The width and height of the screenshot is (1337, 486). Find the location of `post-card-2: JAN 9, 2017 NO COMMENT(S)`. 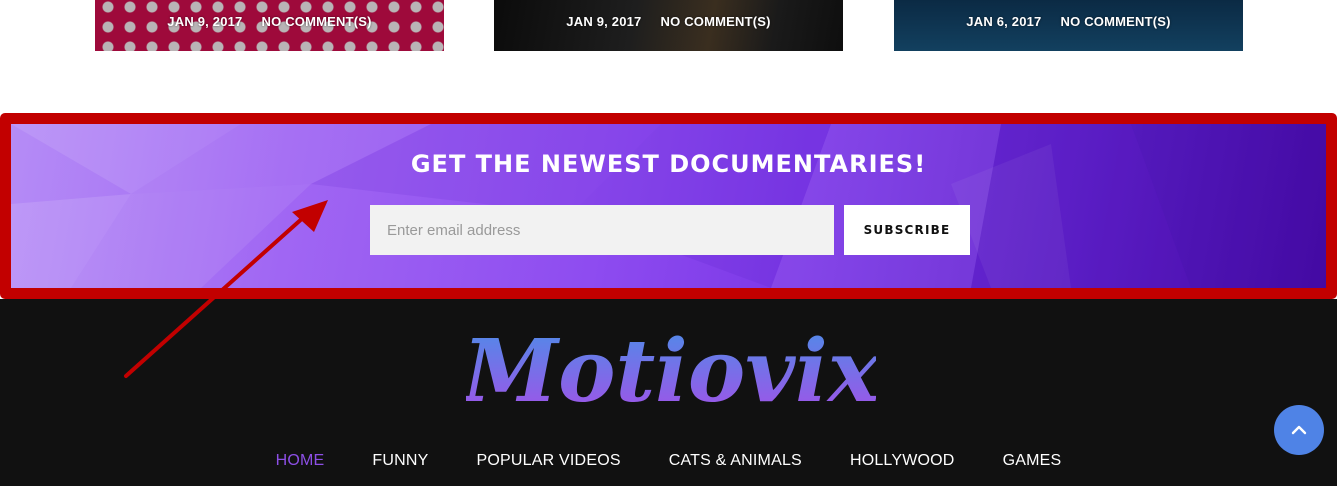

post-card-2: JAN 9, 2017 NO COMMENT(S) is located at coordinates (668, 25).